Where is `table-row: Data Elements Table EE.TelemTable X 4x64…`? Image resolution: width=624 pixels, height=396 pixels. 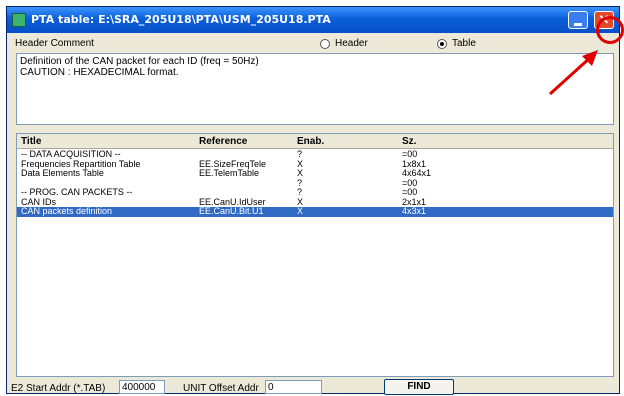 table-row: Data Elements Table EE.TelemTable X 4x64… is located at coordinates (315, 173).